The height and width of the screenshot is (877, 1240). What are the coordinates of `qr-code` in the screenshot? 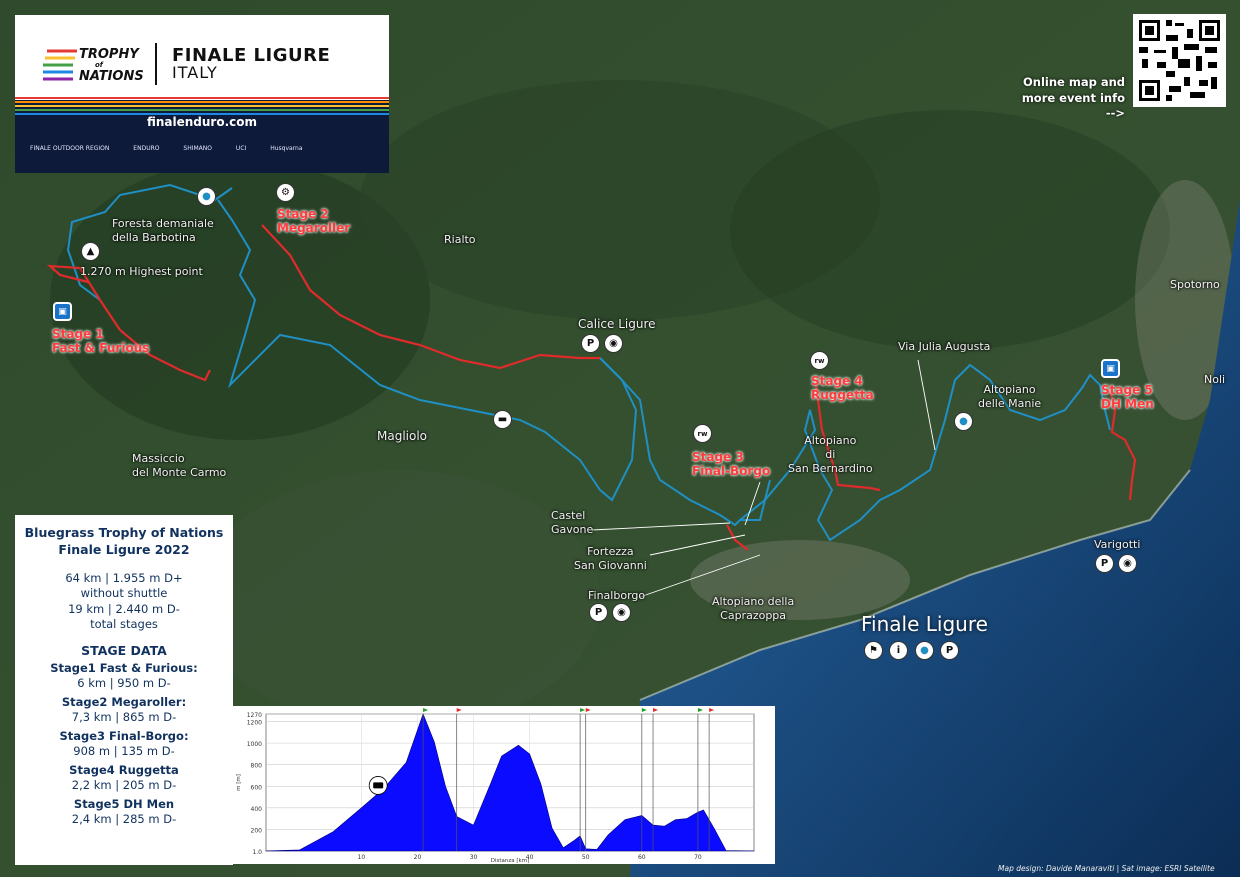 It's located at (1179, 60).